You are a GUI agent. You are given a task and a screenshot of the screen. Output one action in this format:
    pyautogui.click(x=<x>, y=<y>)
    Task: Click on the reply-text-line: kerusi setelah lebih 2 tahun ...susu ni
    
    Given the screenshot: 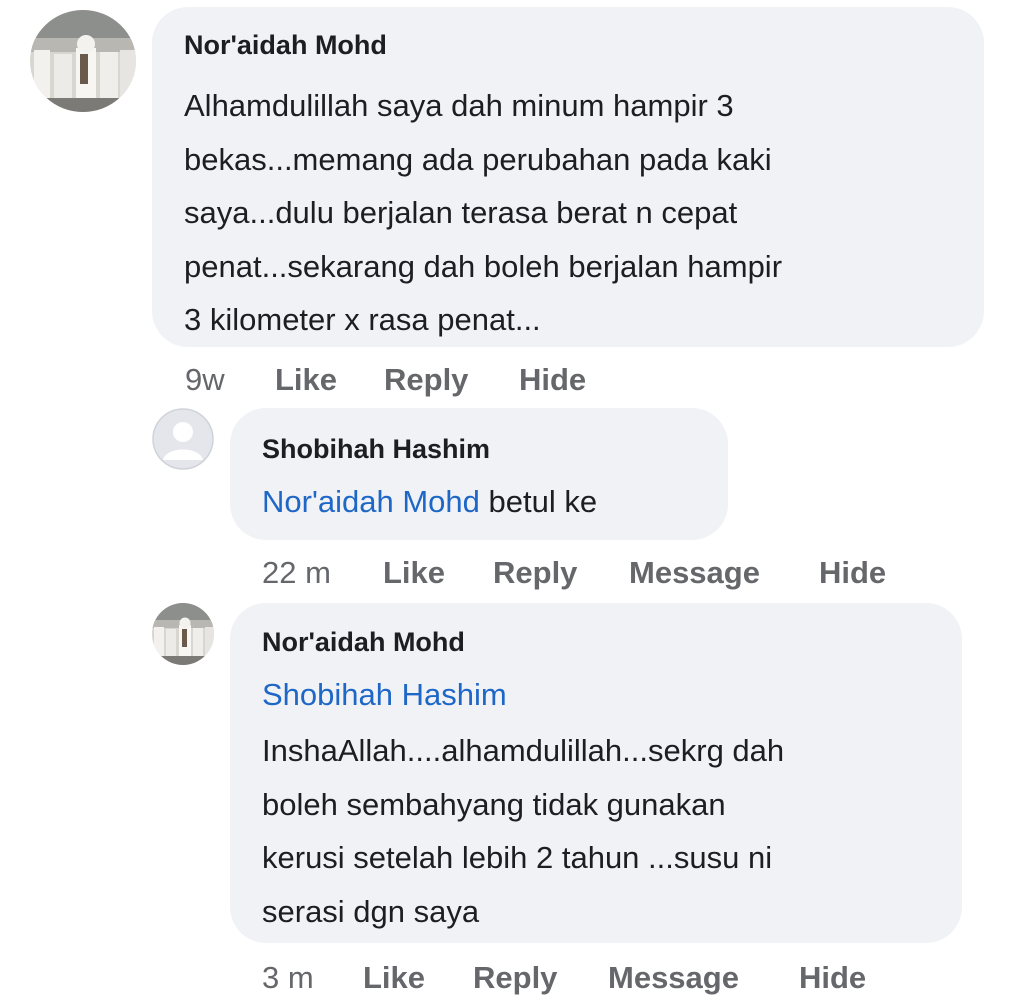 What is the action you would take?
    pyautogui.click(x=517, y=857)
    